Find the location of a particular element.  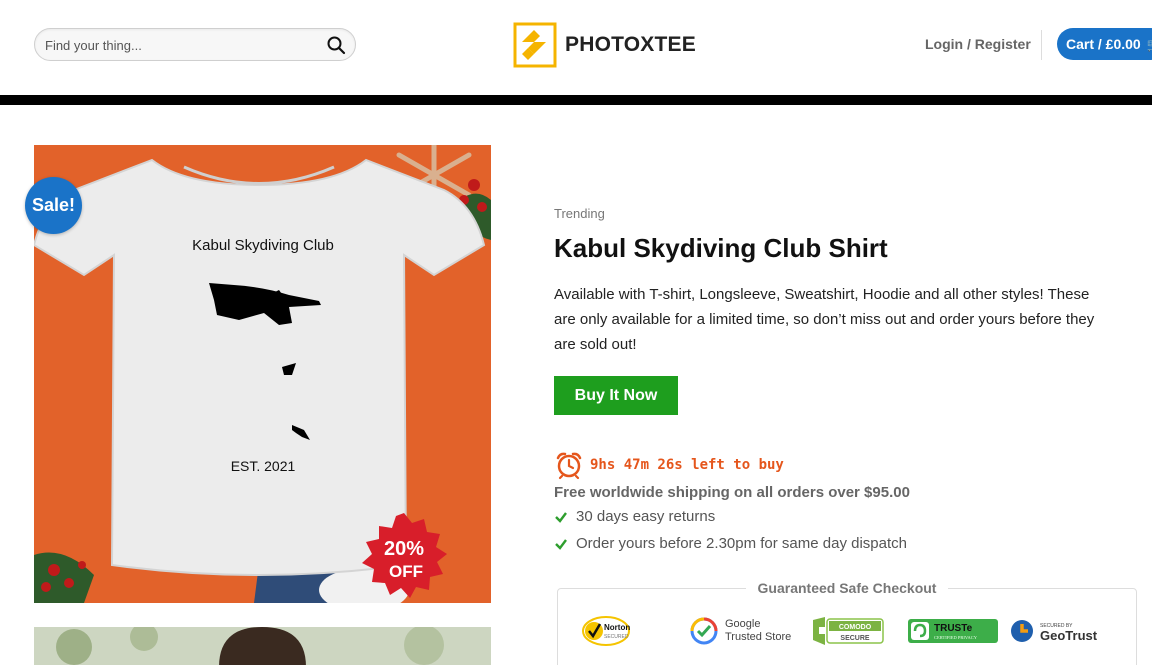

truste-icon: TRUSTe CERTIFIED PRIVACY is located at coordinates (953, 631).